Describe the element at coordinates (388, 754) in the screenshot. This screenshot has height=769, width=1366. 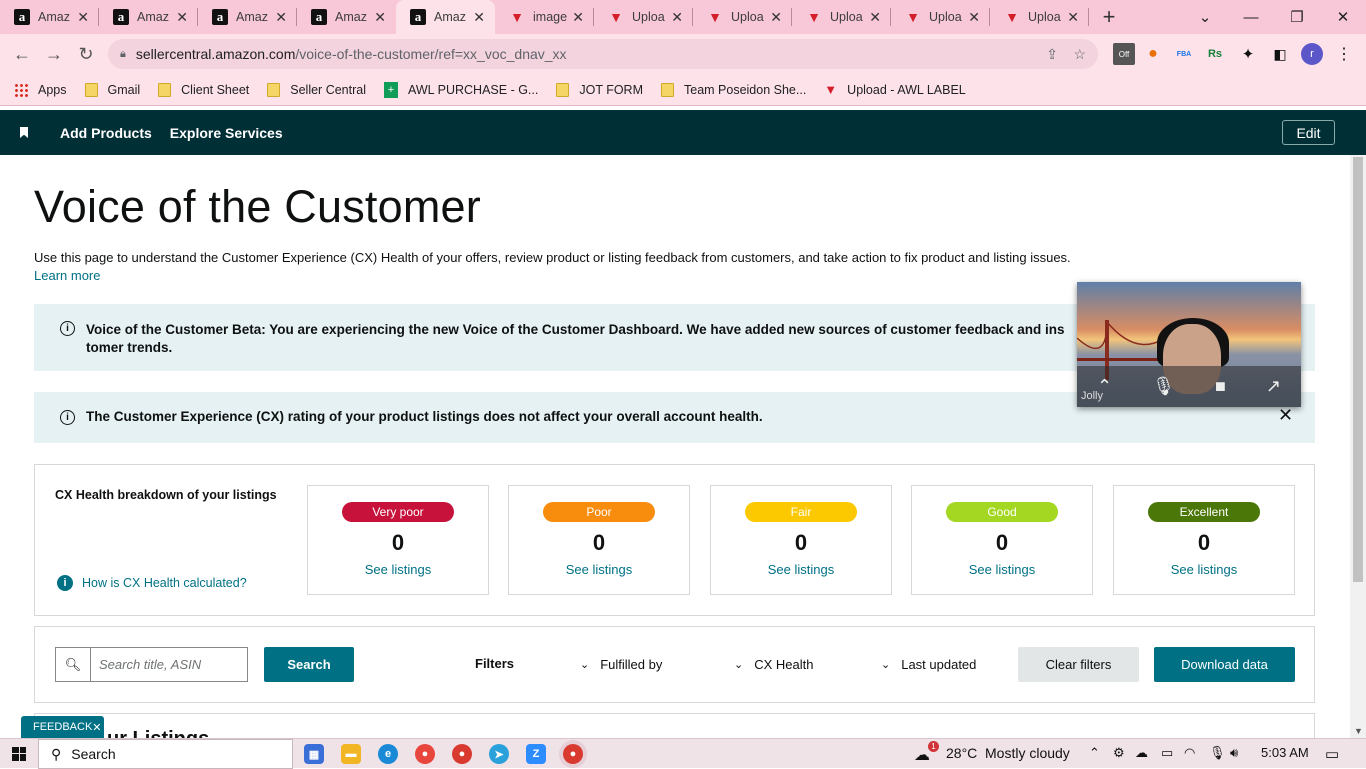
I see `edge-icon: e` at that location.